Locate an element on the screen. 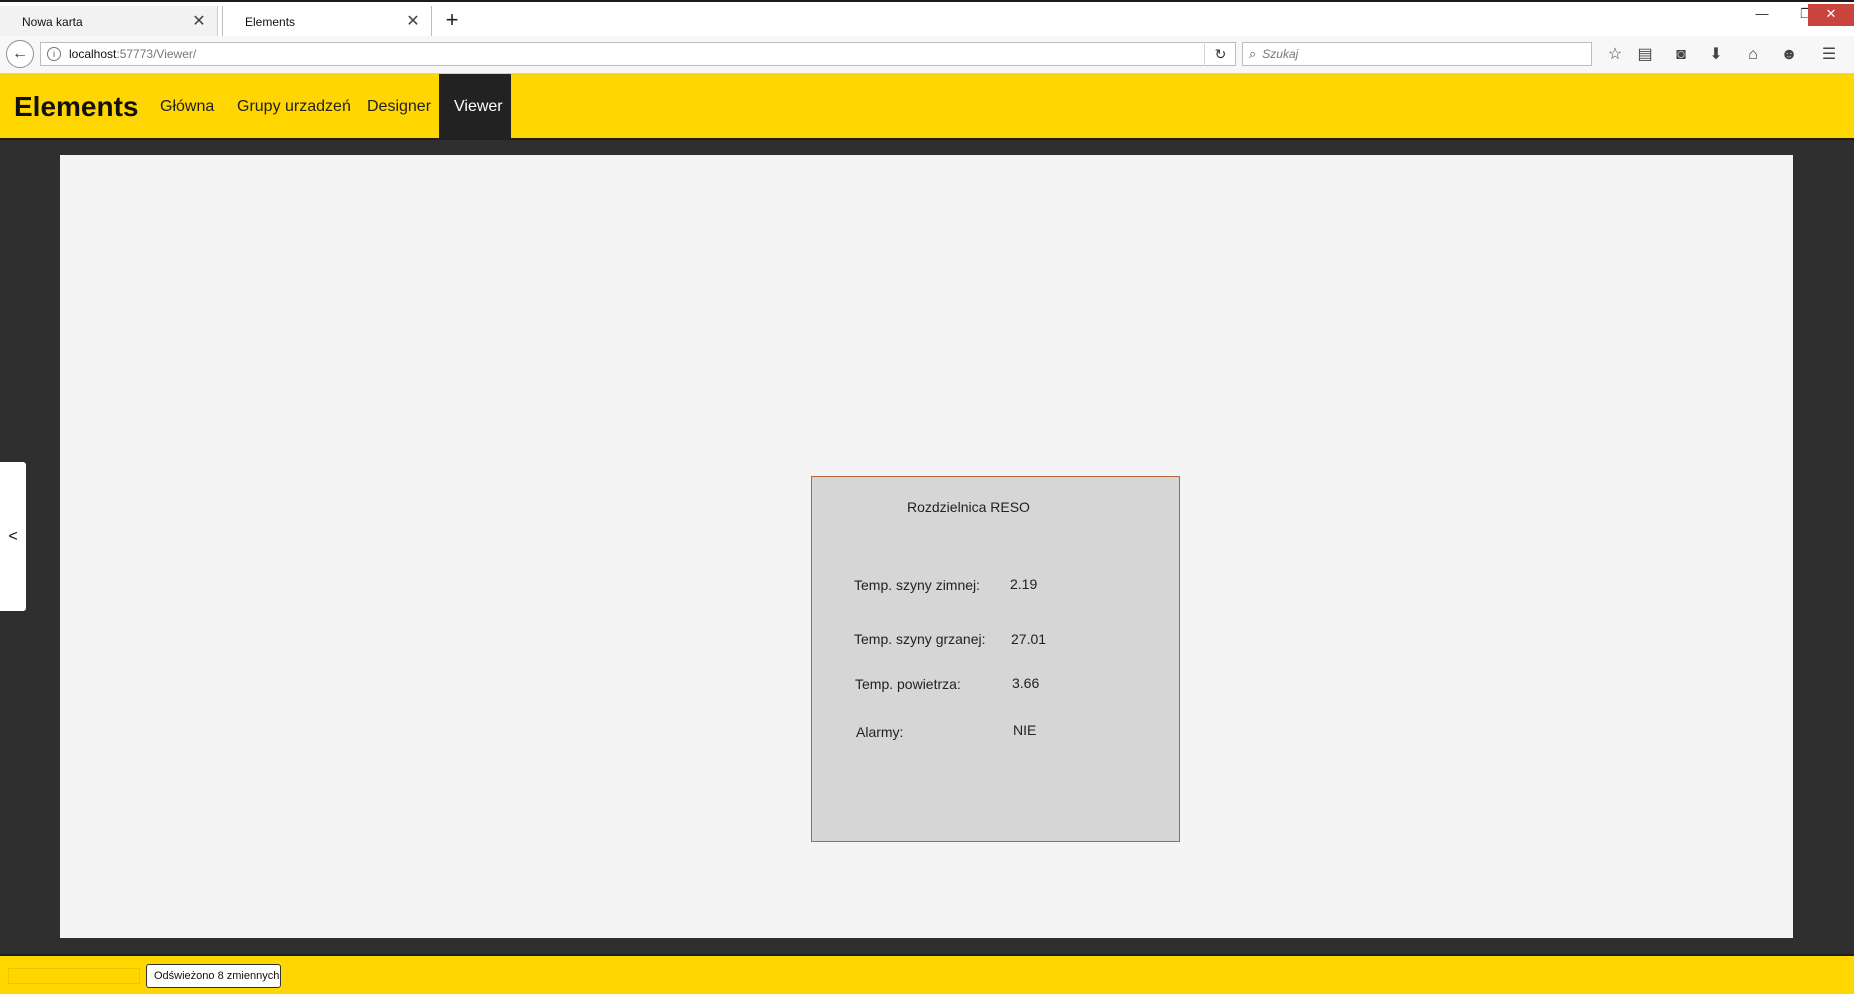 The width and height of the screenshot is (1854, 994). nav-item-viewer: Viewer is located at coordinates (475, 107).